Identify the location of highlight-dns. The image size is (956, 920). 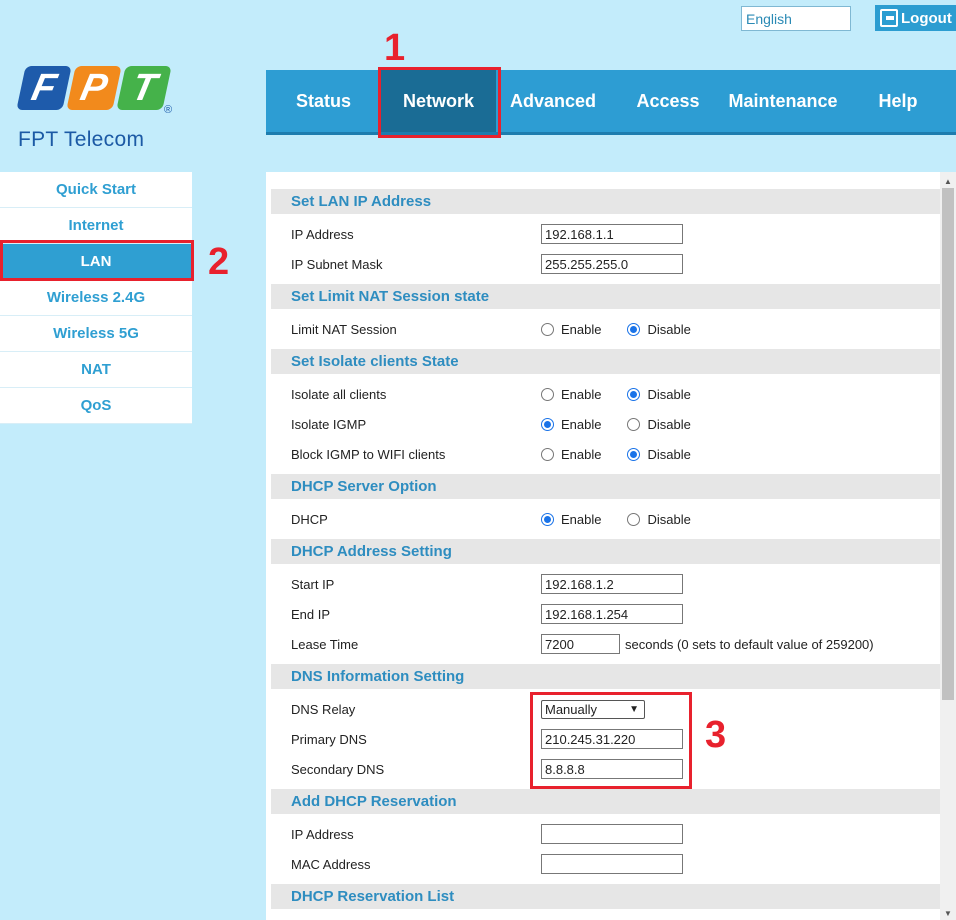
(611, 740).